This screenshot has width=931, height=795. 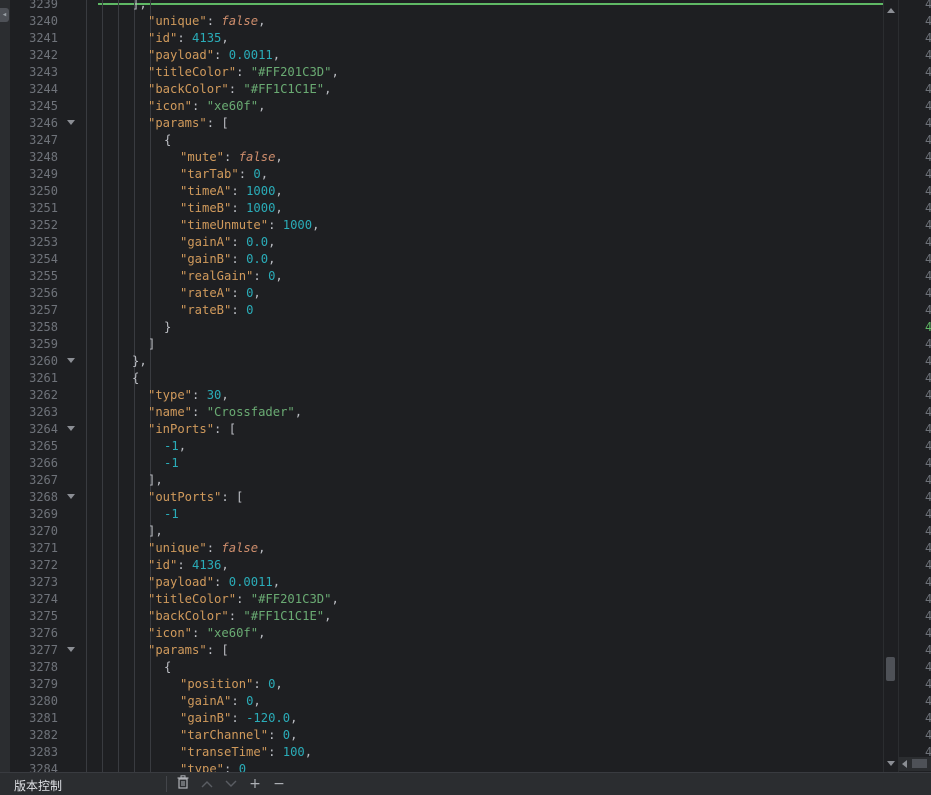 I want to click on vertical-scrollbar, so click(x=890, y=386).